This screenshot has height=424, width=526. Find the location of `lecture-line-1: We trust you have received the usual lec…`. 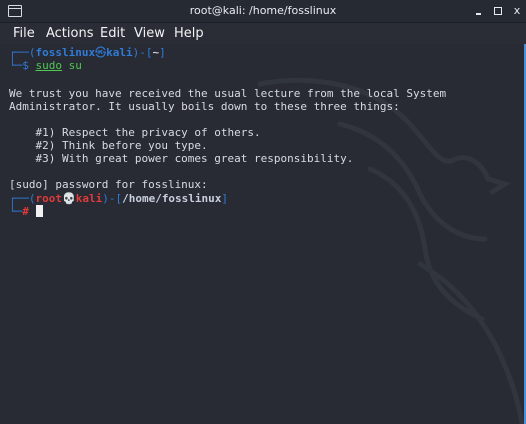

lecture-line-1: We trust you have received the usual lec… is located at coordinates (228, 93).